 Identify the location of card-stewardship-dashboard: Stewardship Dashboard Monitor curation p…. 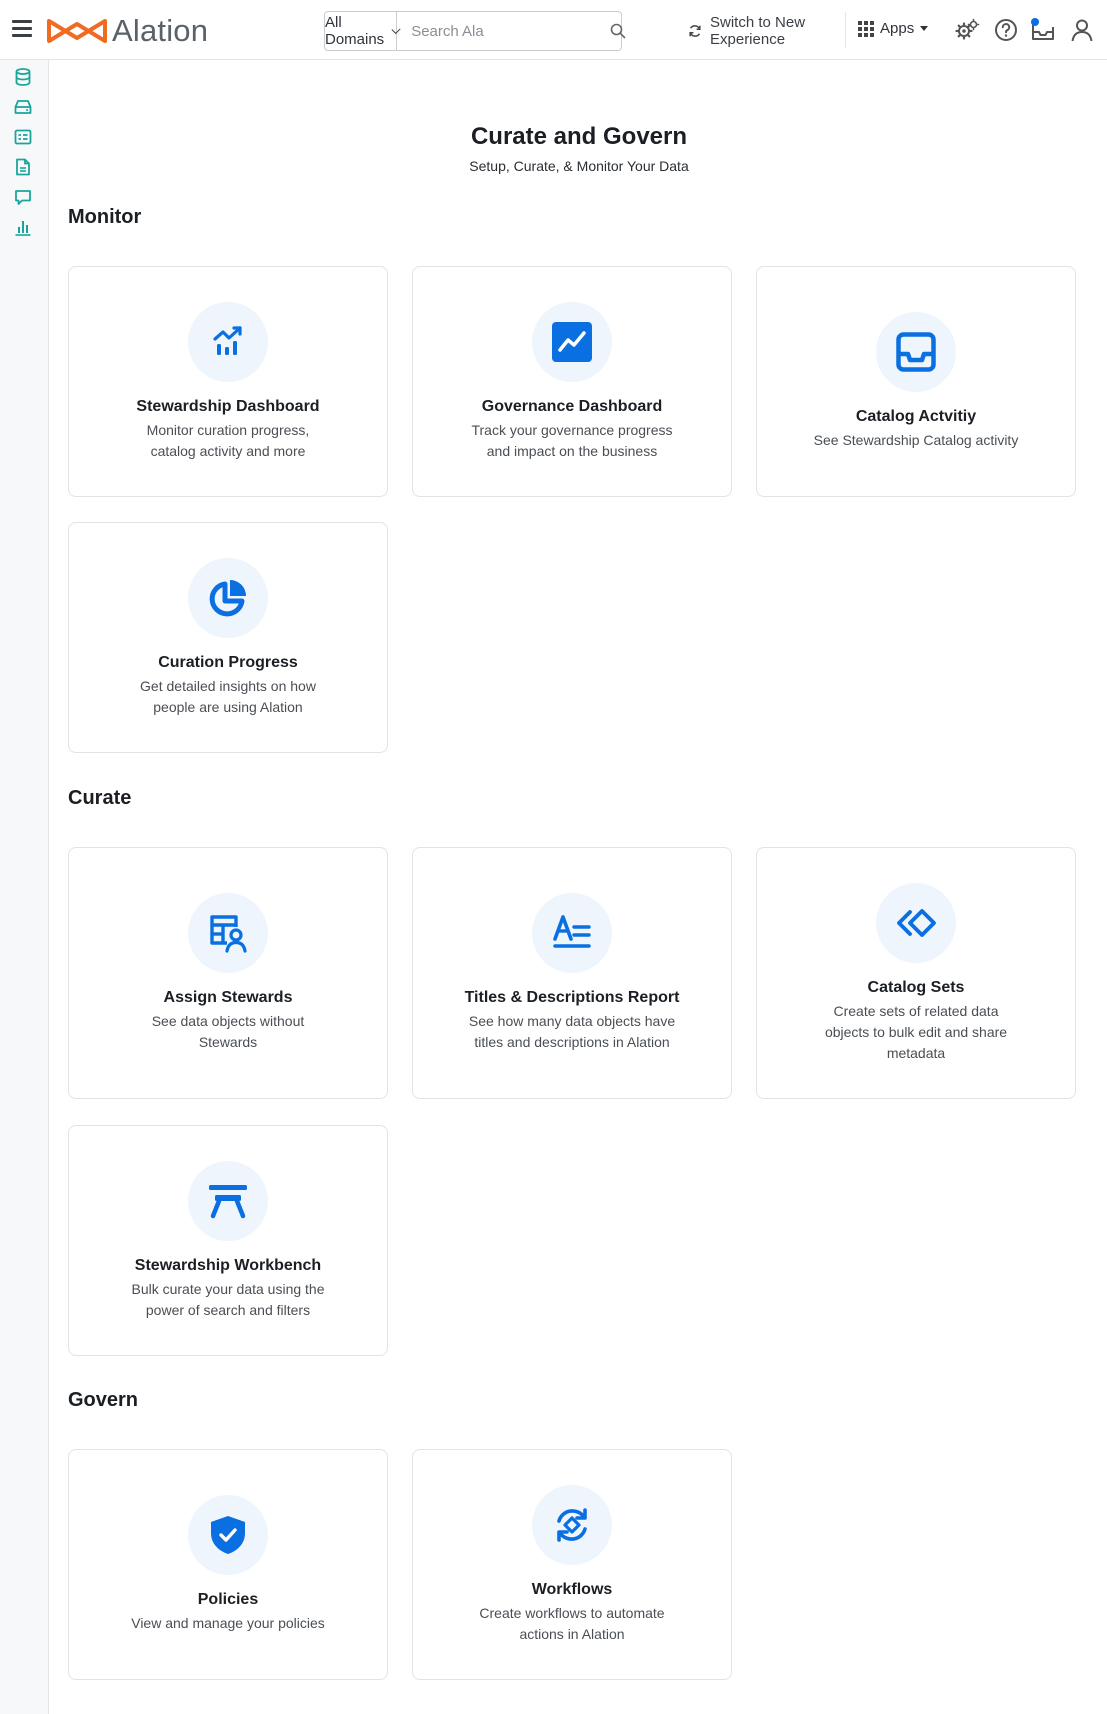
(228, 381).